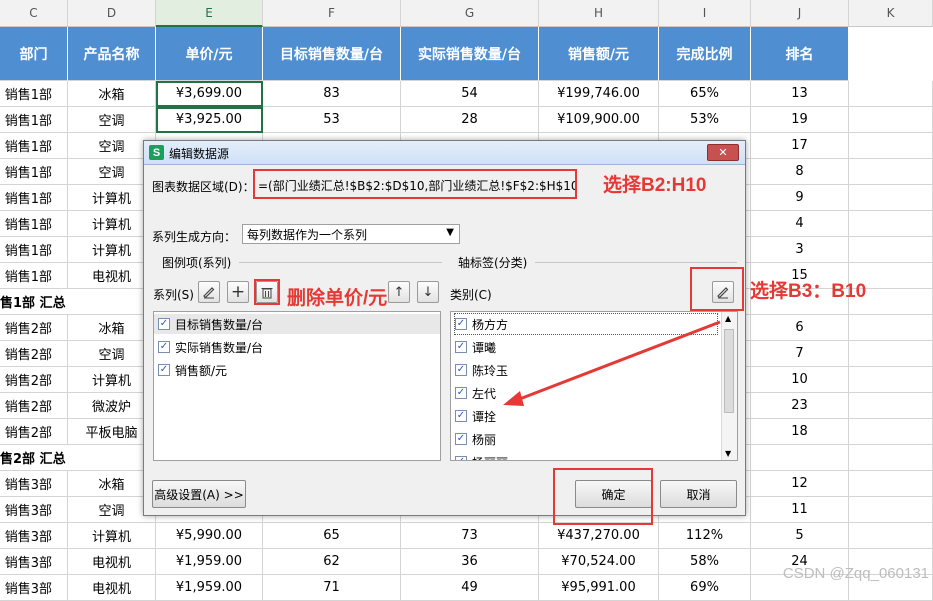 Image resolution: width=933 pixels, height=601 pixels. What do you see at coordinates (34, 13) in the screenshot?
I see `column-header-c: C` at bounding box center [34, 13].